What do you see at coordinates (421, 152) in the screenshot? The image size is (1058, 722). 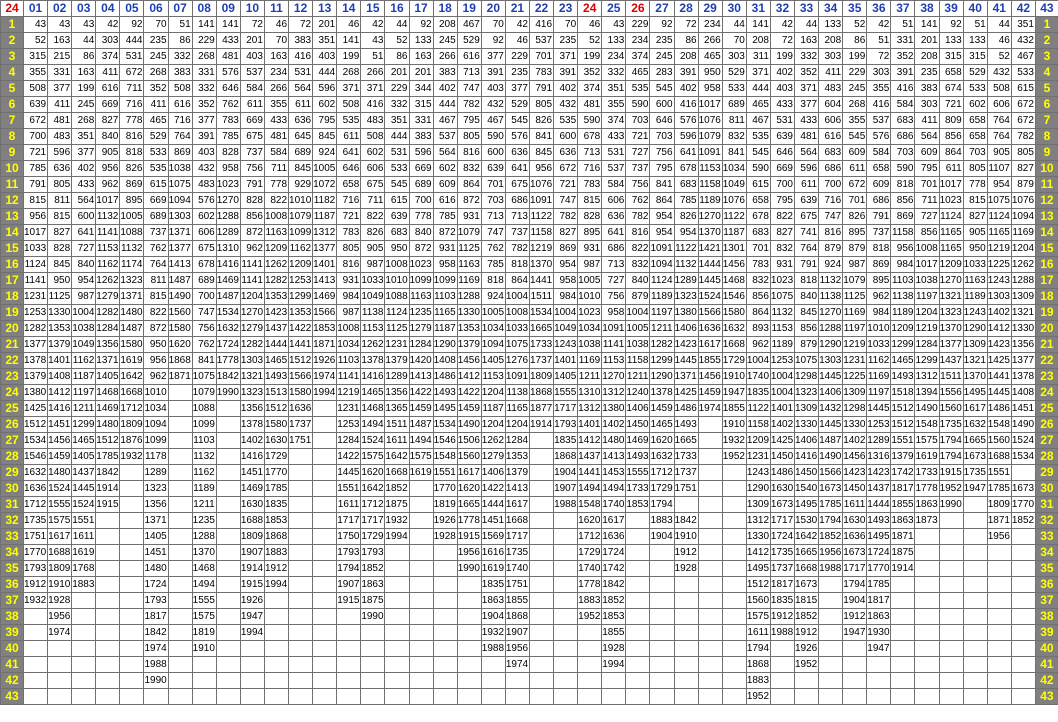 I see `data-cell: 596` at bounding box center [421, 152].